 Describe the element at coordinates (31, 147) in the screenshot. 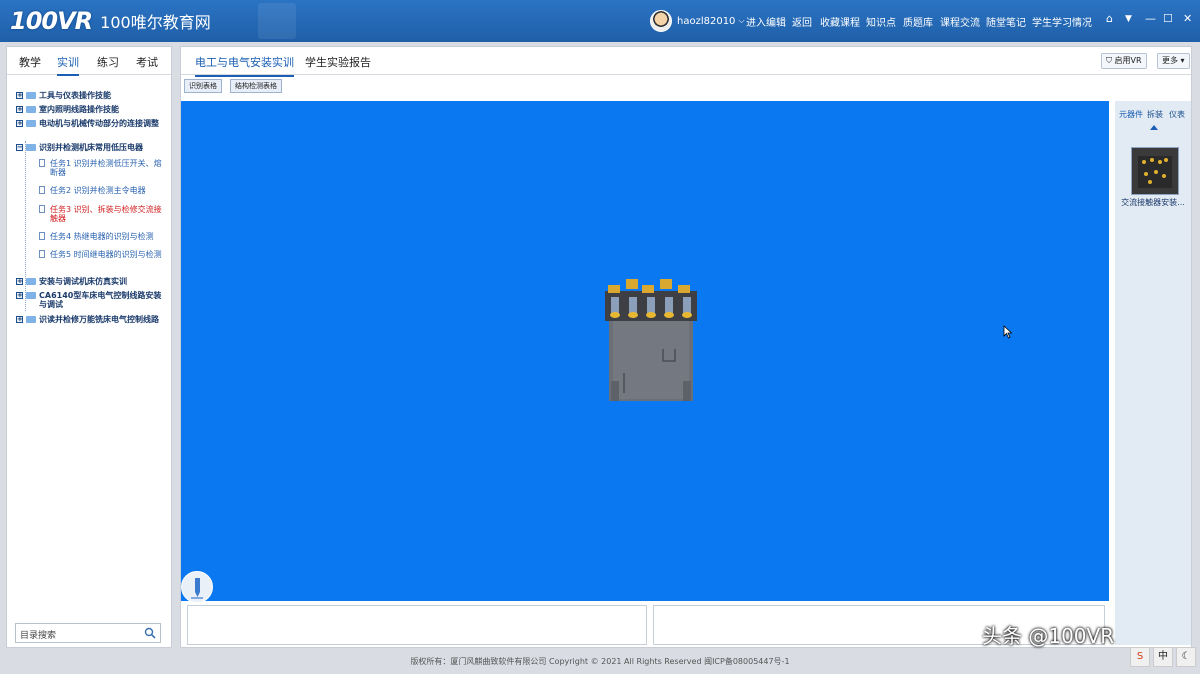

I see `folder-open-icon` at that location.